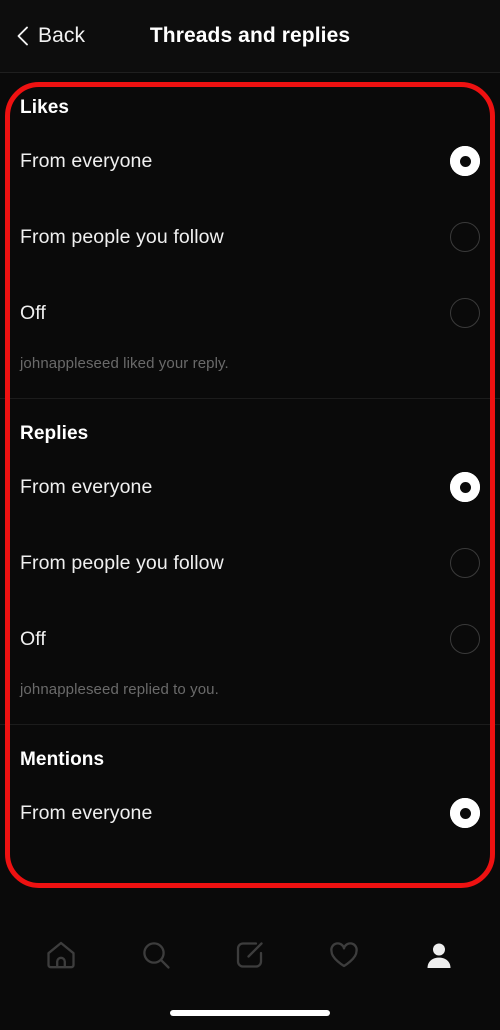 This screenshot has width=500, height=1030. What do you see at coordinates (54, 433) in the screenshot?
I see `section-title: Replies` at bounding box center [54, 433].